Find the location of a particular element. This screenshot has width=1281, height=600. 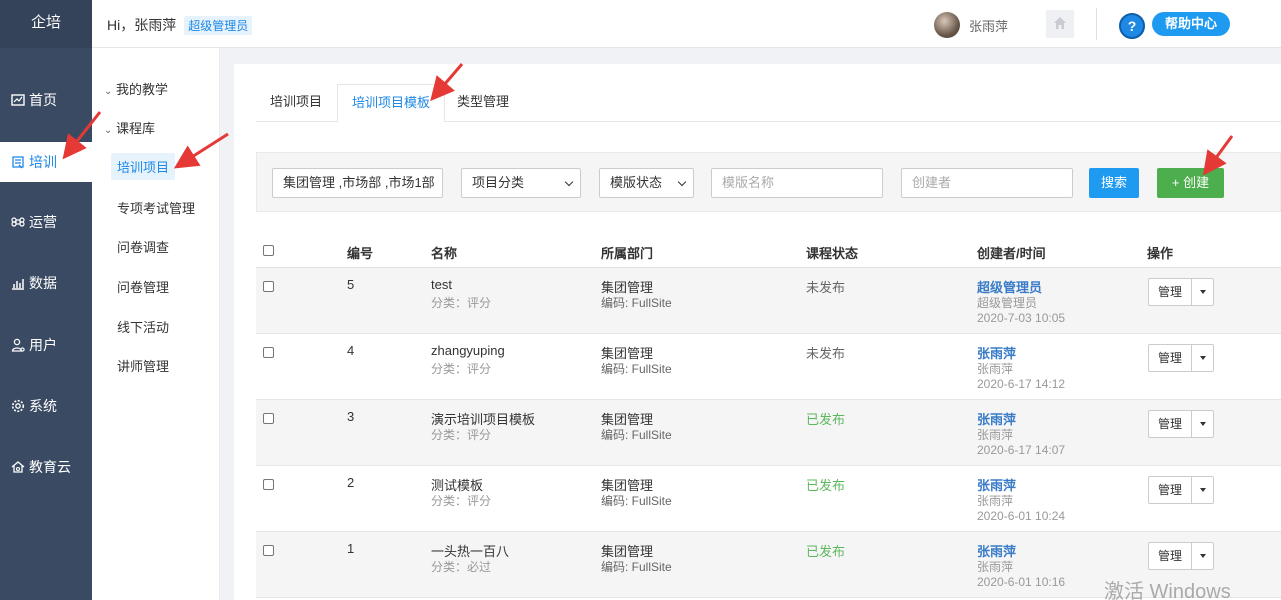

chart-icon is located at coordinates (18, 283).